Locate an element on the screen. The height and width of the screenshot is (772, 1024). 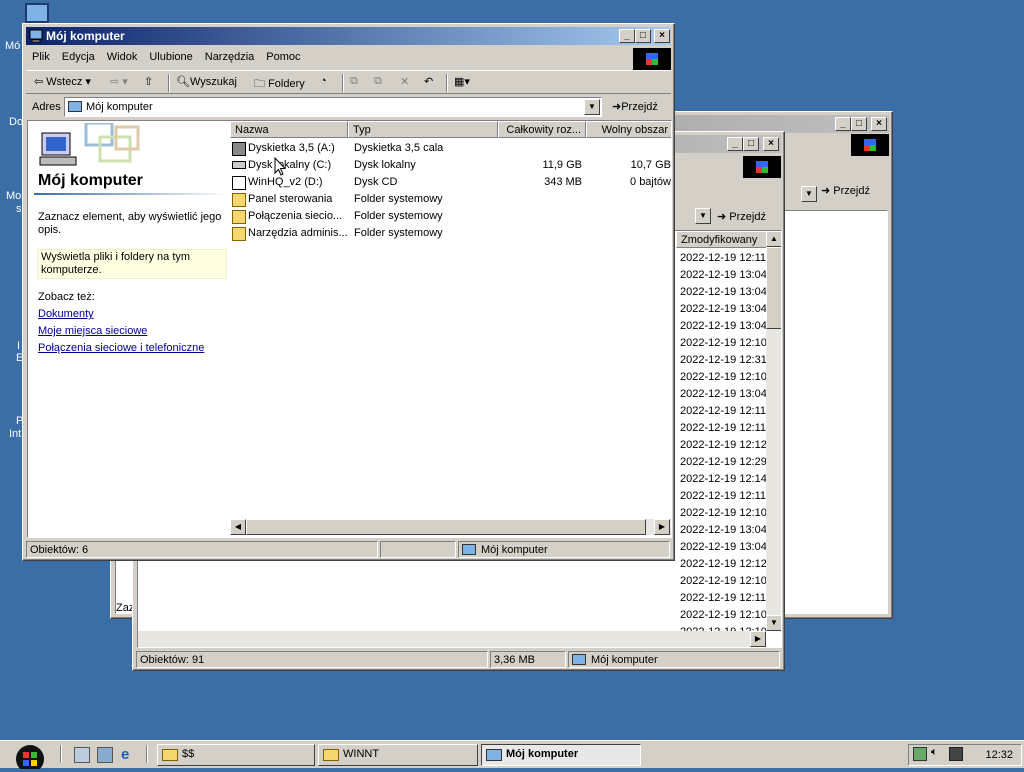
list-item: Panel sterowania Folder systemowy is located at coordinates (450, 199).